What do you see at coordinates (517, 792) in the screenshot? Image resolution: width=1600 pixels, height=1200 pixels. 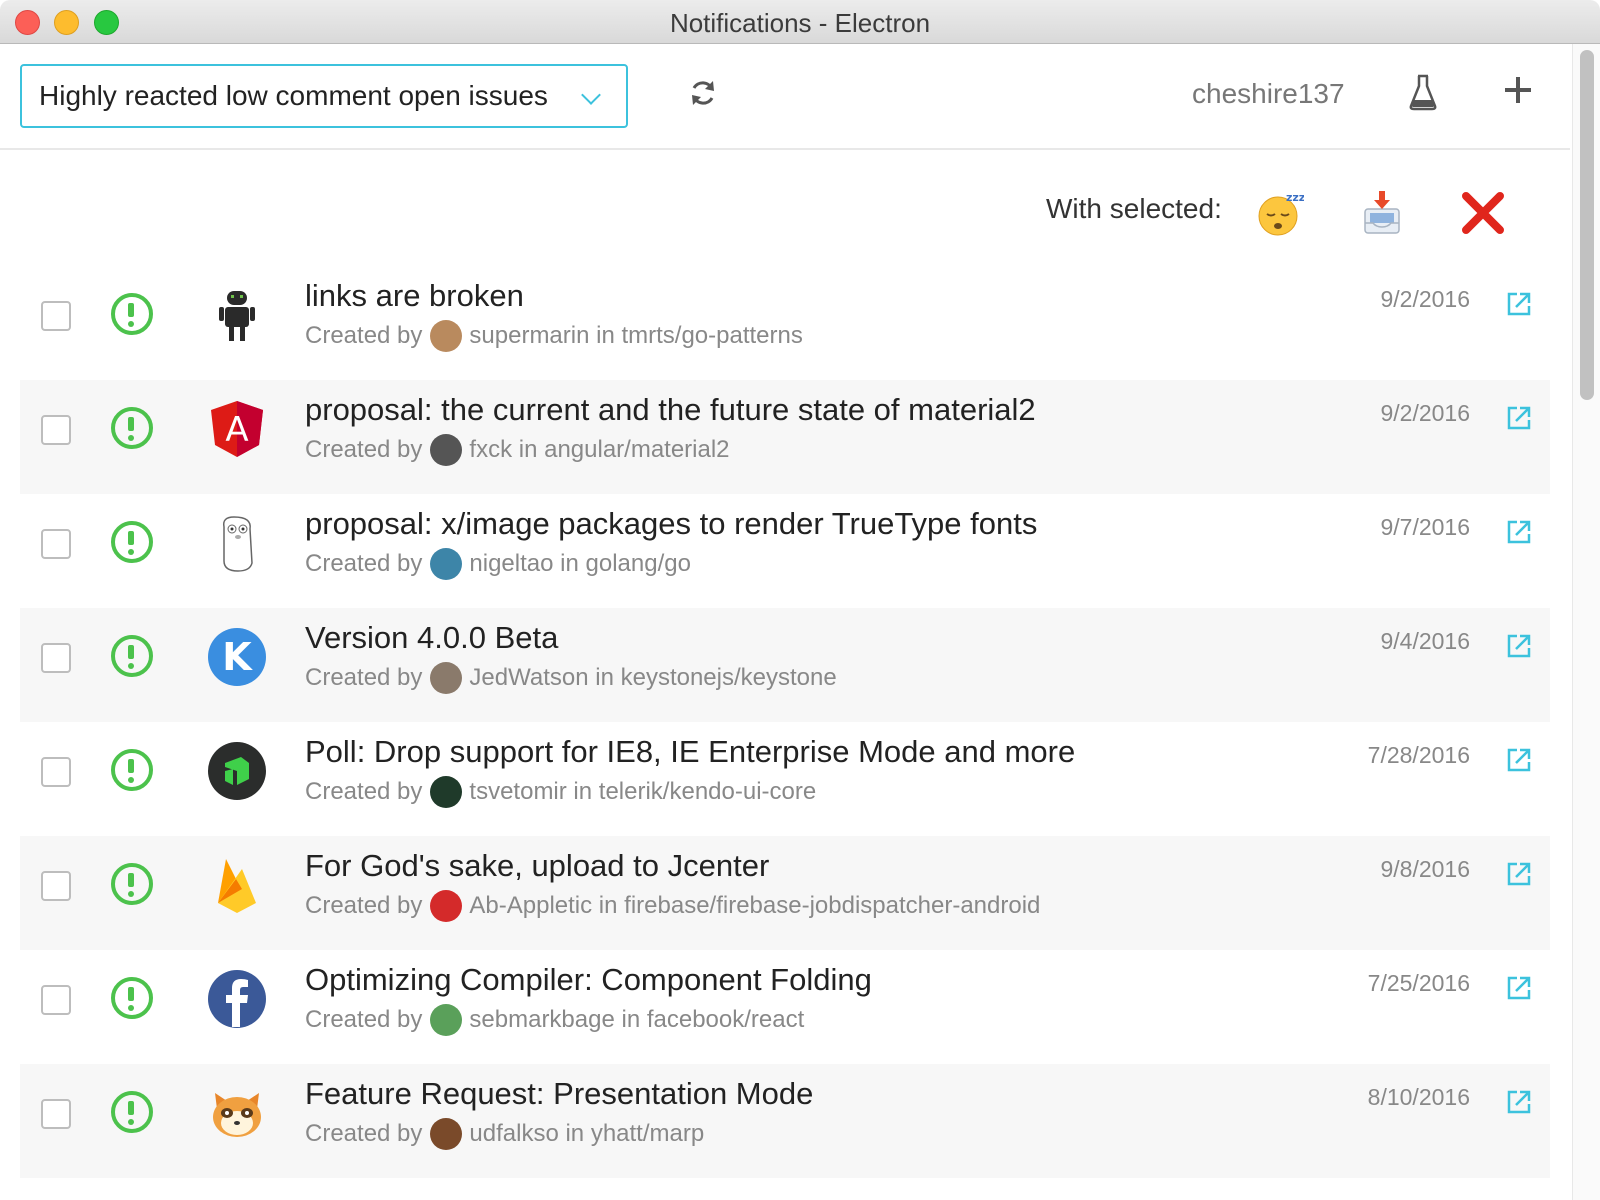 I see `creator-username: tsvetomir` at bounding box center [517, 792].